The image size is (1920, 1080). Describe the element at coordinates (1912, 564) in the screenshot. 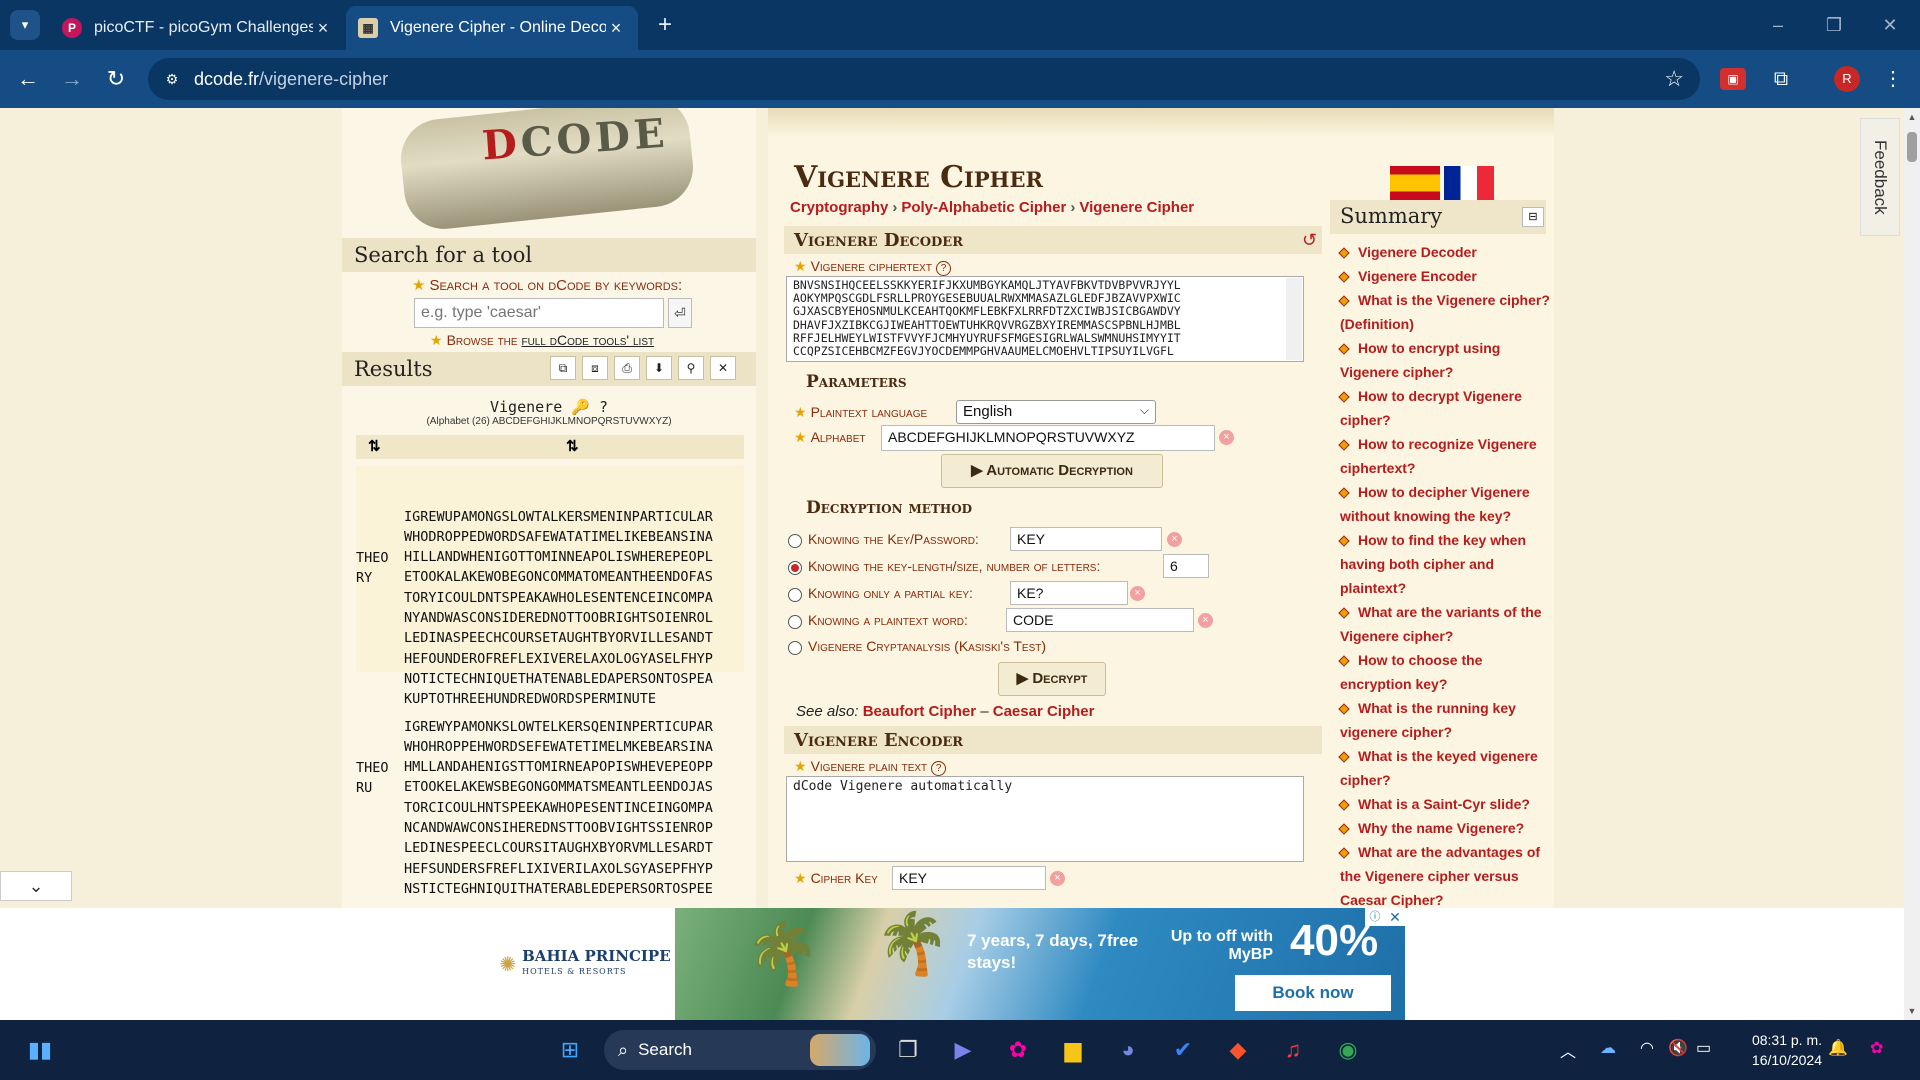

I see `page-scrollbar: ▲ ▼` at that location.